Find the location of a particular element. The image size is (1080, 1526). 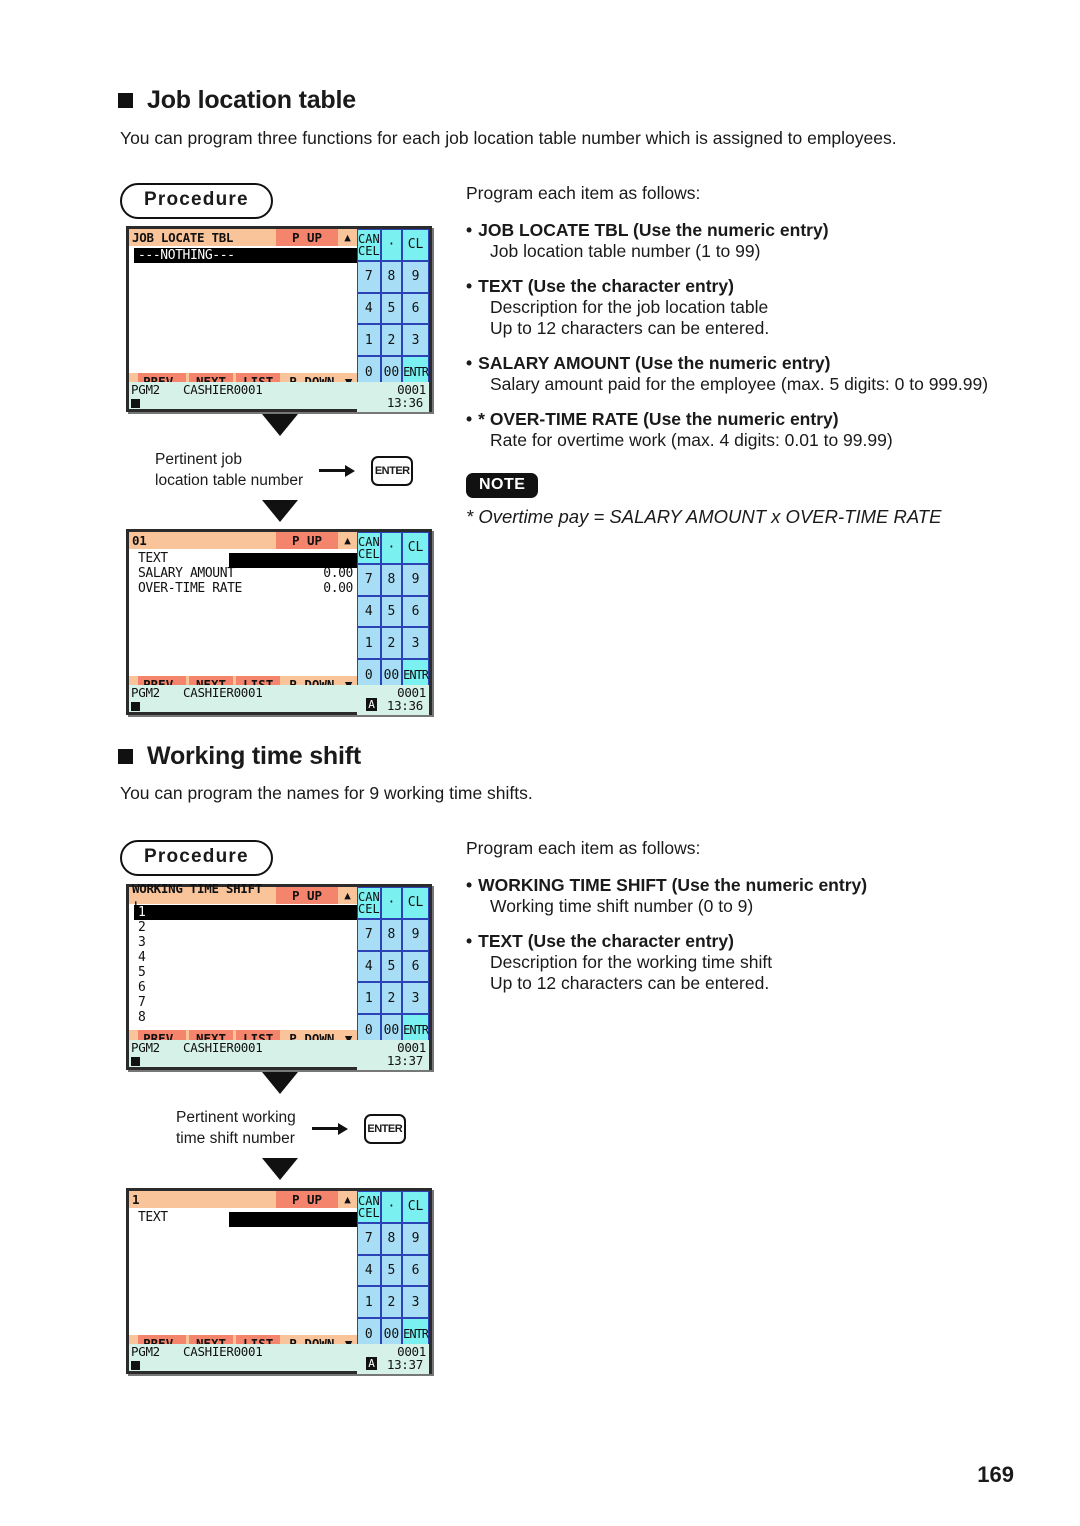

heading-text: Job location table is located at coordinates (251, 100).